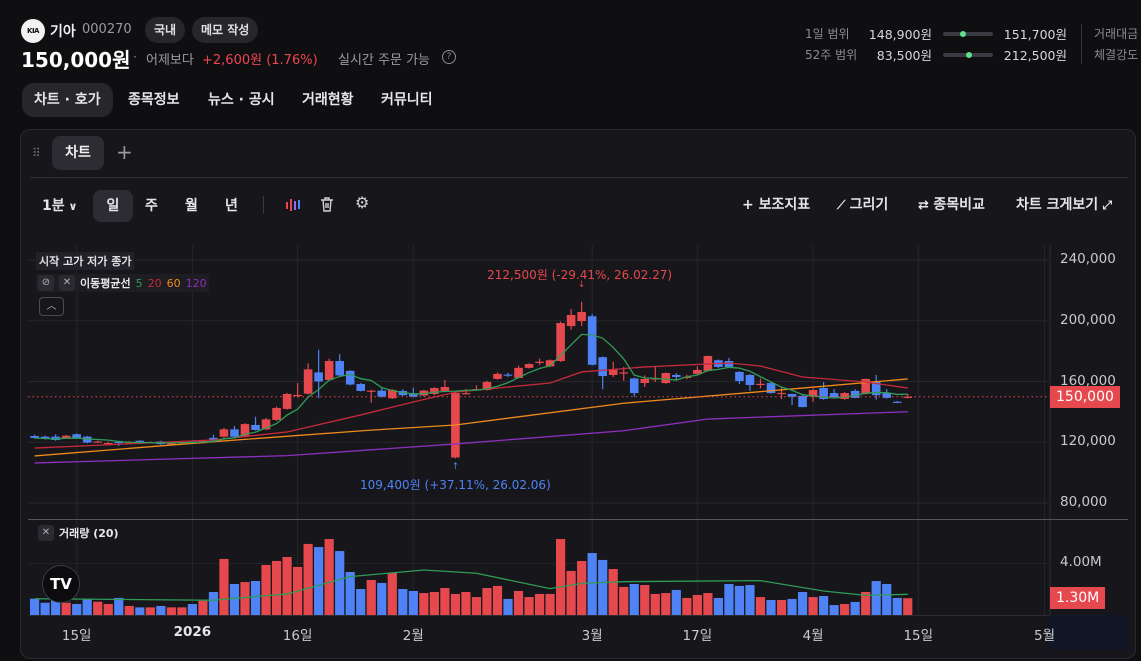  I want to click on ma5-label: 5, so click(139, 283).